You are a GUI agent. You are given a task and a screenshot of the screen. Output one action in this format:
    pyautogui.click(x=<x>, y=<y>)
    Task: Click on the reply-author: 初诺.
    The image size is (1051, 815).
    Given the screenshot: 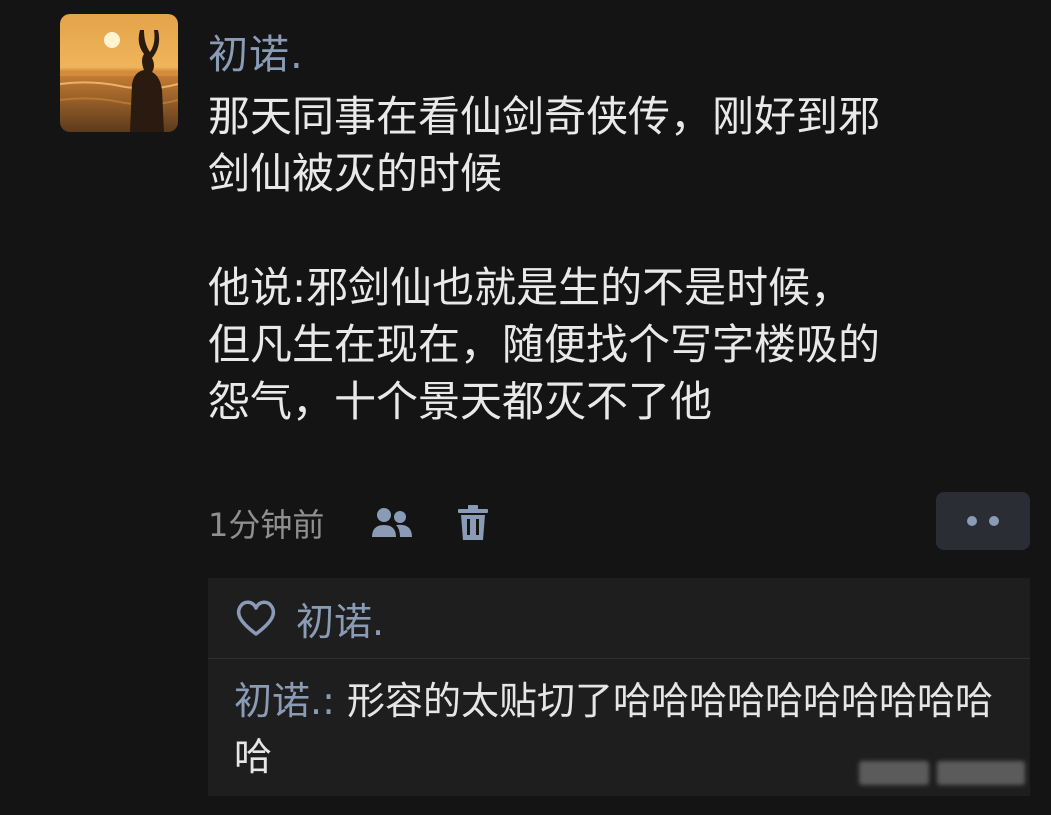 What is the action you would take?
    pyautogui.click(x=278, y=701)
    